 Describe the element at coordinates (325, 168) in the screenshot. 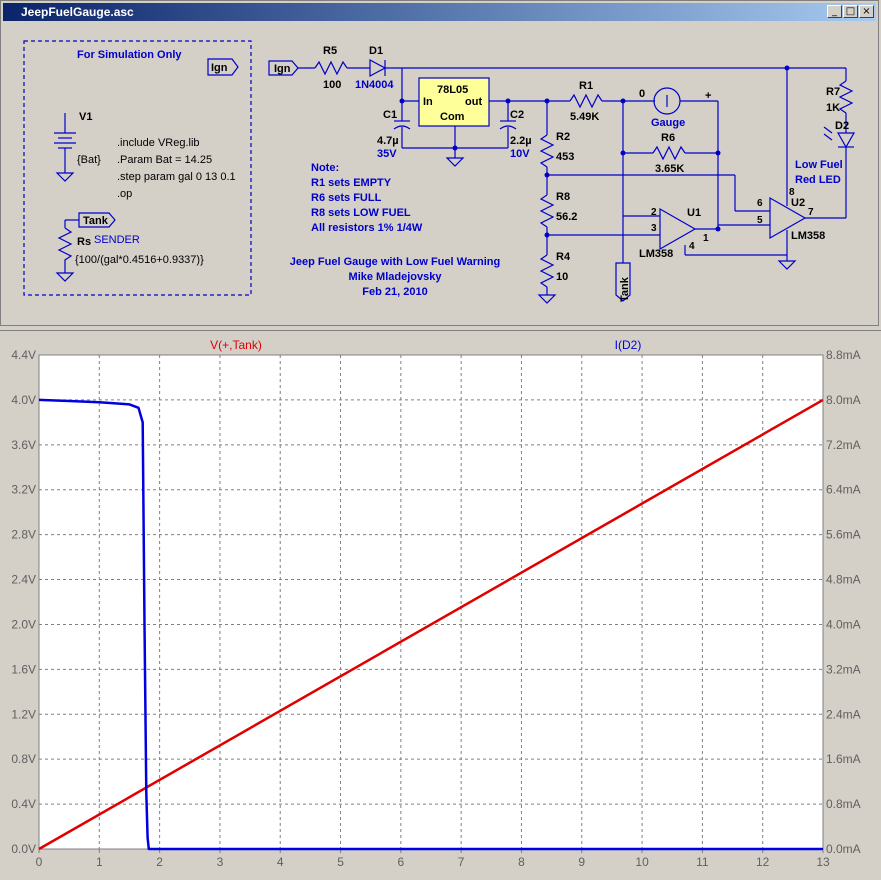

I see `note-title: Note:` at that location.